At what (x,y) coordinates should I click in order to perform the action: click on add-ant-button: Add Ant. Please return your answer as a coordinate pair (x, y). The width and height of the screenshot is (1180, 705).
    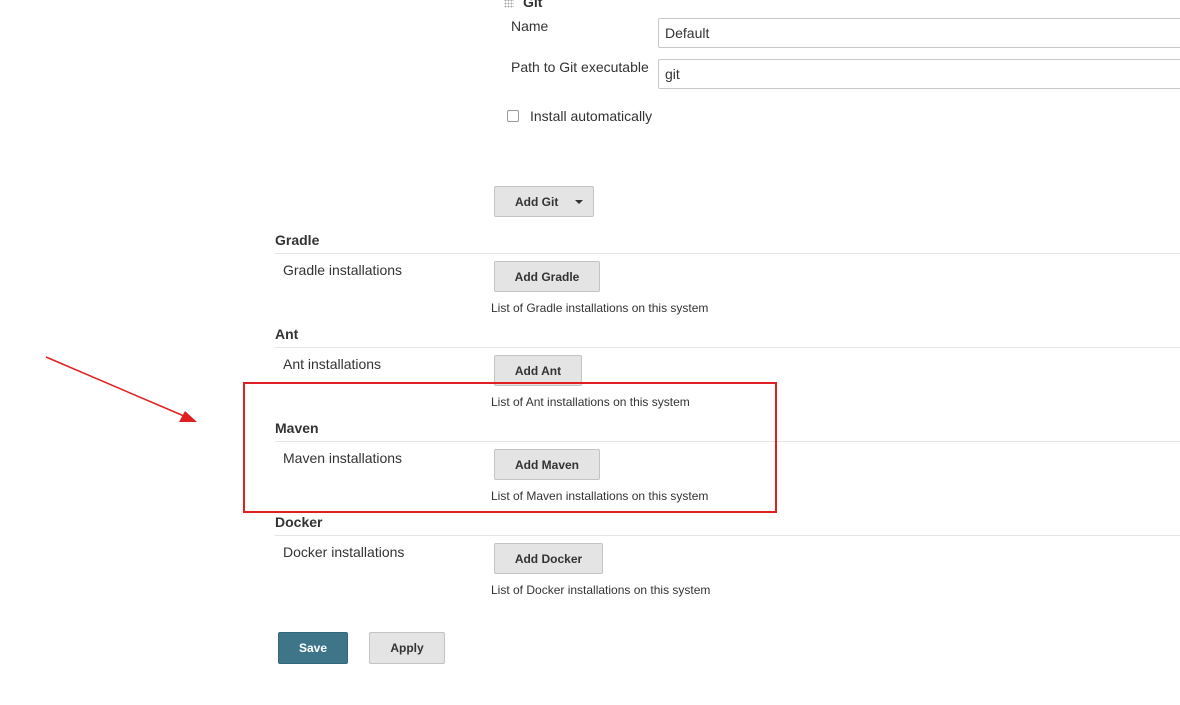
    Looking at the image, I should click on (538, 370).